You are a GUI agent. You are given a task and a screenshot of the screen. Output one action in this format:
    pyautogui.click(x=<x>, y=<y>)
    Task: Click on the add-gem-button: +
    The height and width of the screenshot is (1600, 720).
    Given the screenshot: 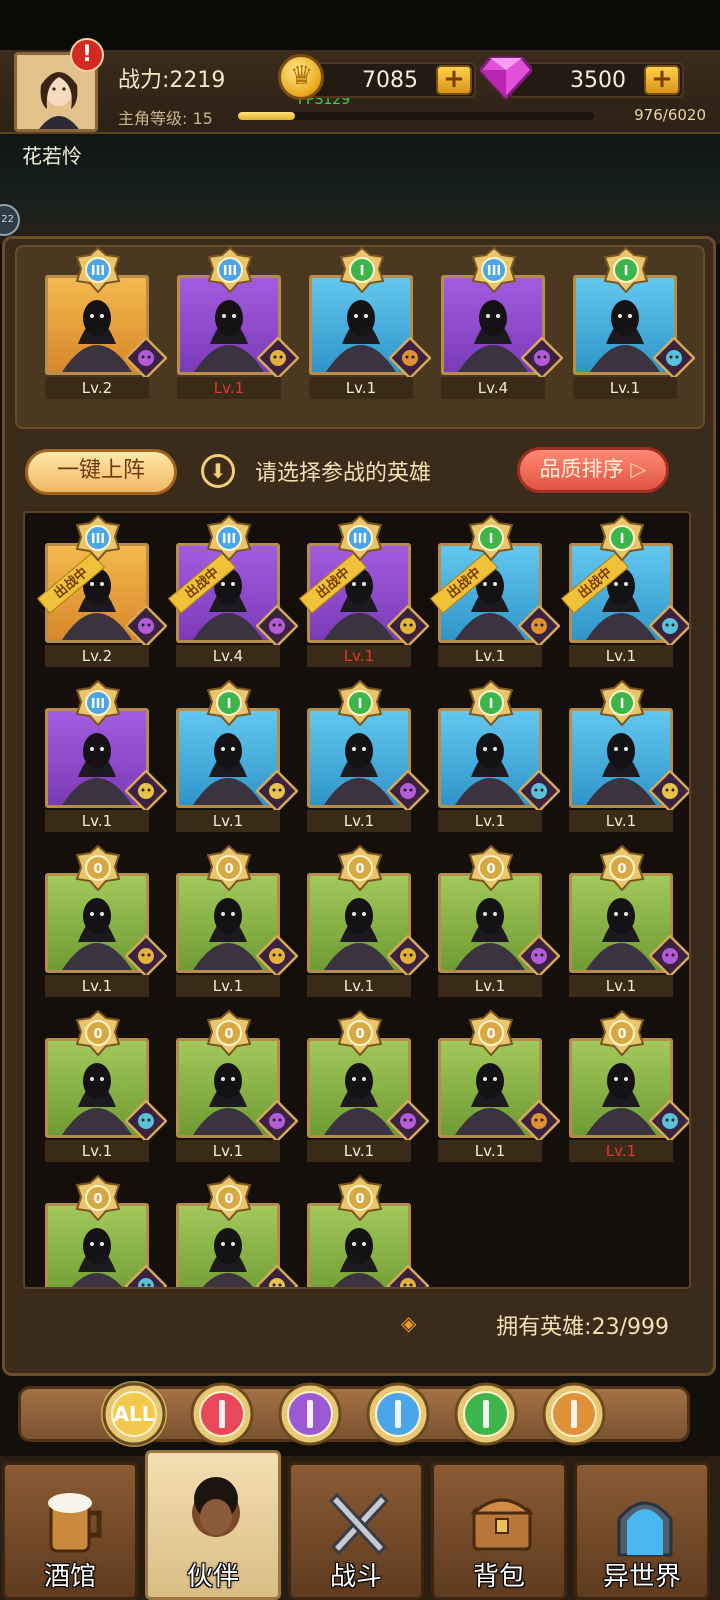 What is the action you would take?
    pyautogui.click(x=662, y=80)
    